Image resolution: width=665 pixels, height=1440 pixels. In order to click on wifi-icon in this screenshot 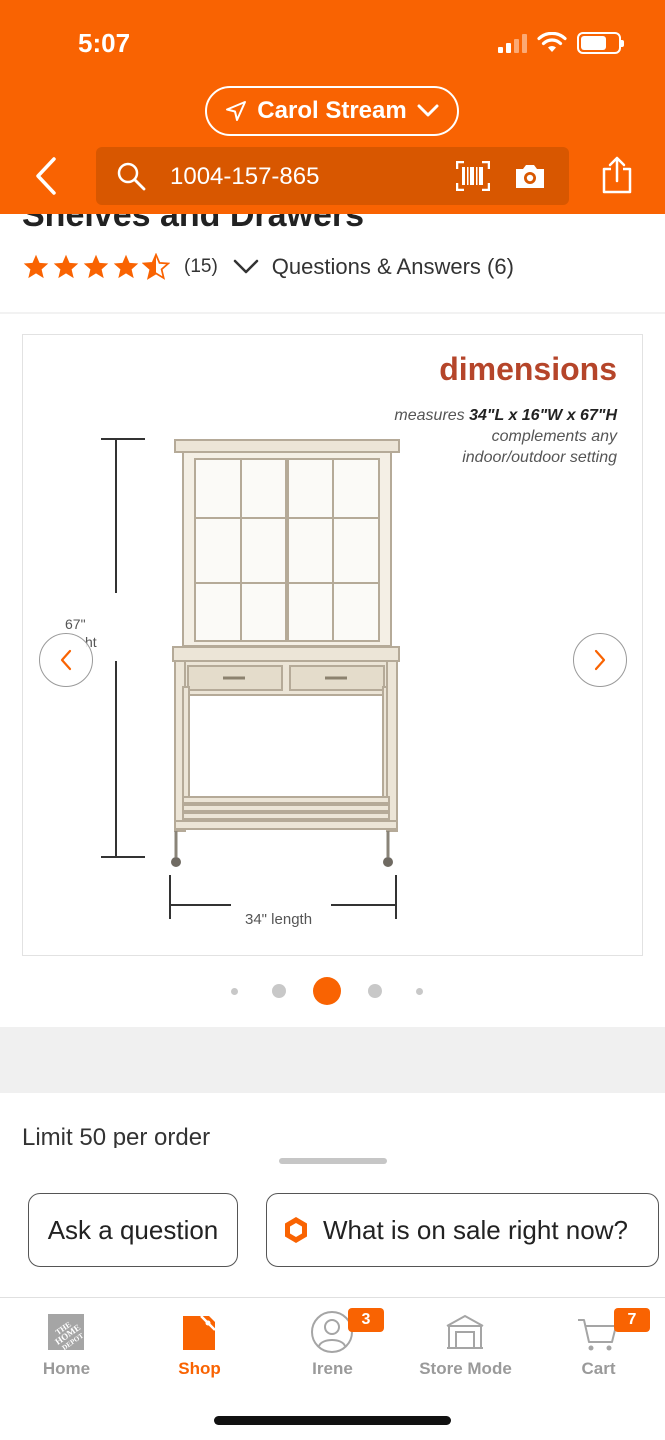, I will do `click(552, 42)`.